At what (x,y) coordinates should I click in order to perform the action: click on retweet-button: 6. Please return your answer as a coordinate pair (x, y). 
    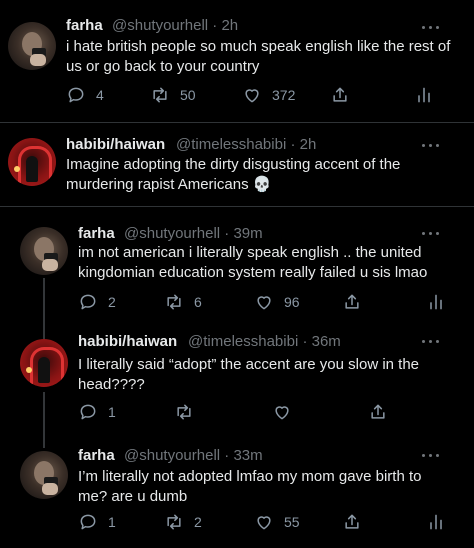
    Looking at the image, I should click on (183, 302).